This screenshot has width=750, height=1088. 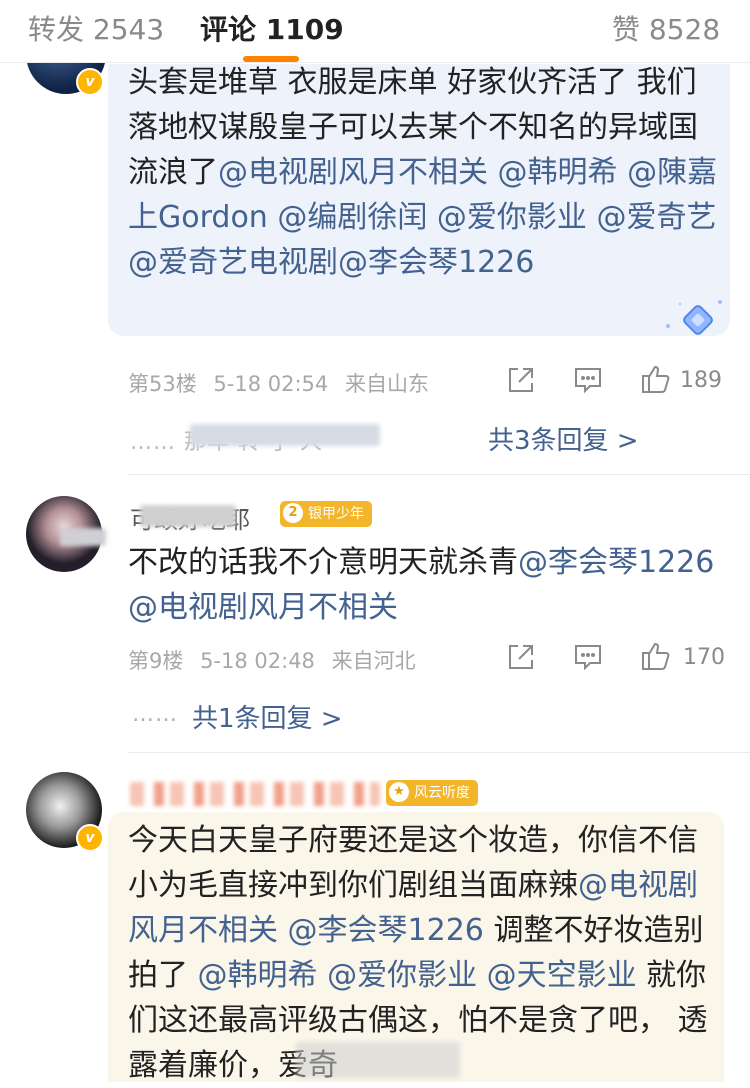 What do you see at coordinates (156, 661) in the screenshot?
I see `floor-number: 第9楼` at bounding box center [156, 661].